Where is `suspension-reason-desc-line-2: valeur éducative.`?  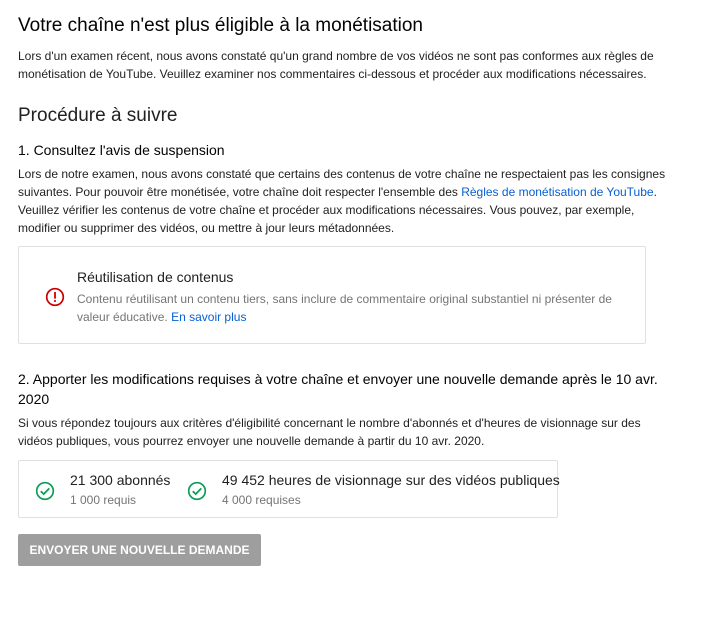 suspension-reason-desc-line-2: valeur éducative. is located at coordinates (122, 317).